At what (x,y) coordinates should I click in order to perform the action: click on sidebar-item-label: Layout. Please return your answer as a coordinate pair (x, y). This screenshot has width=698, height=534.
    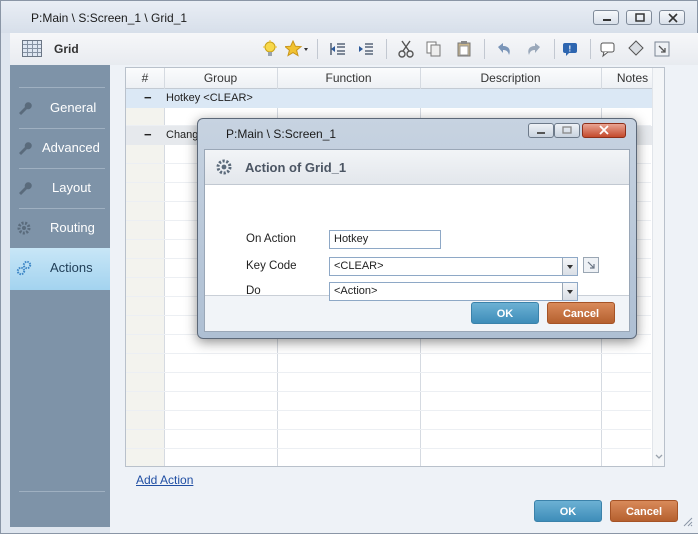
    Looking at the image, I should click on (72, 187).